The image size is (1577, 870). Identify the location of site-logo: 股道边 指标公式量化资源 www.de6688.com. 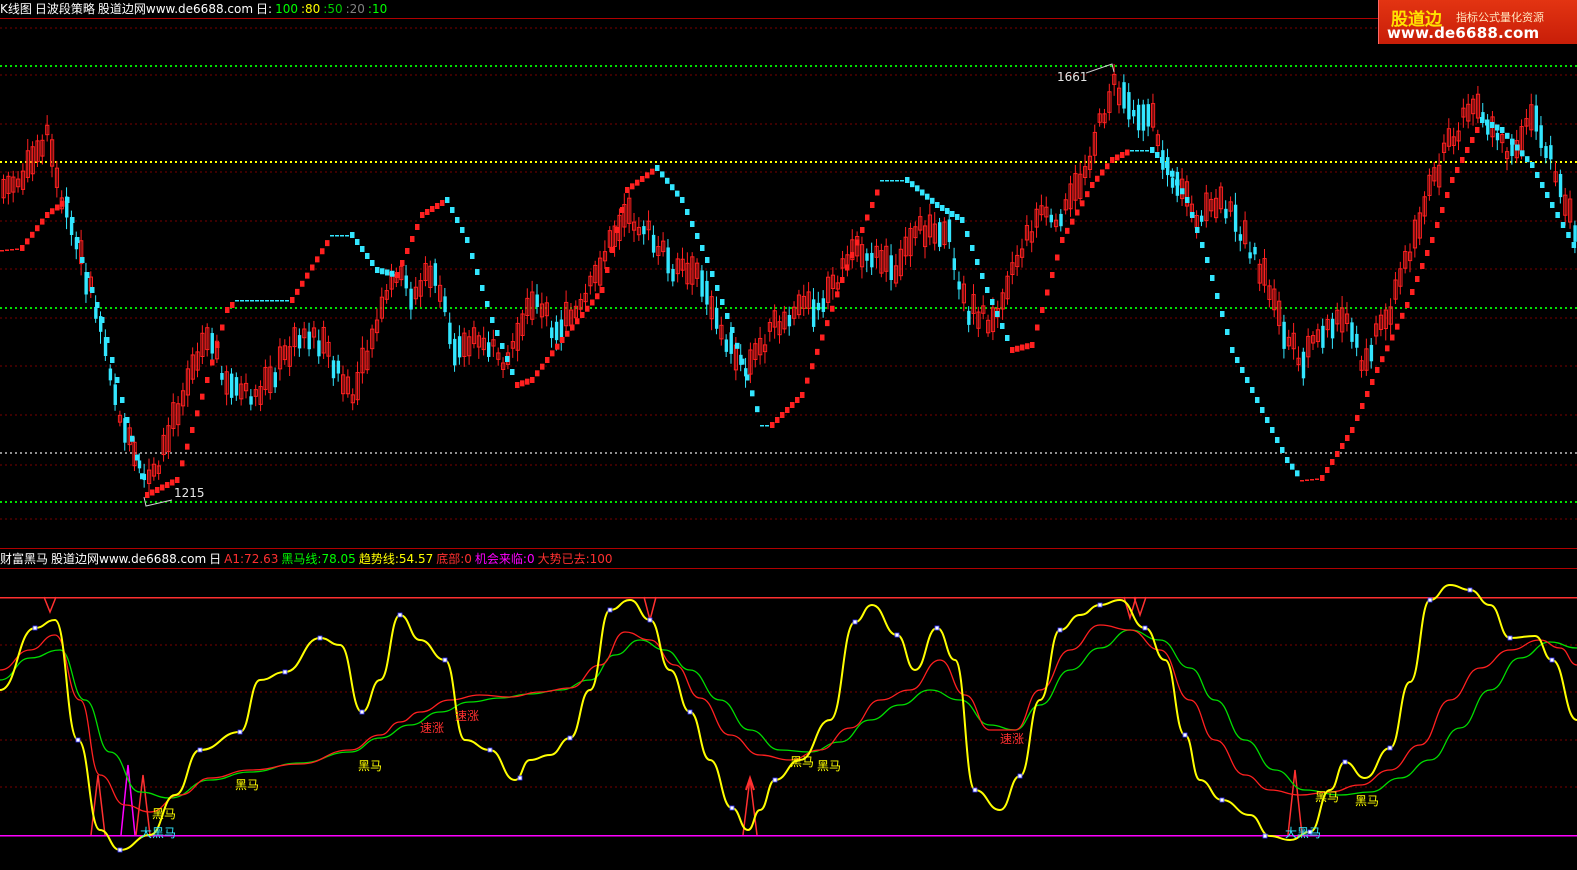
(1477, 22).